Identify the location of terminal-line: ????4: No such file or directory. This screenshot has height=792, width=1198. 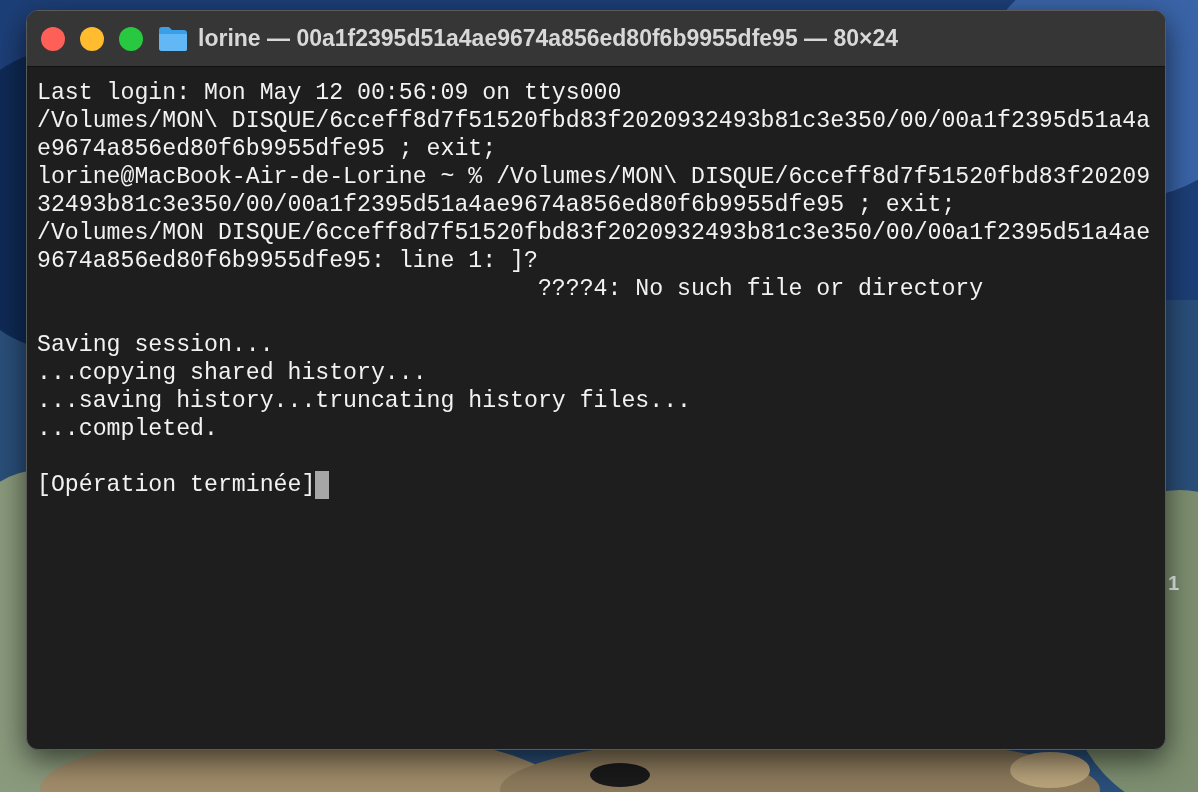
(760, 289).